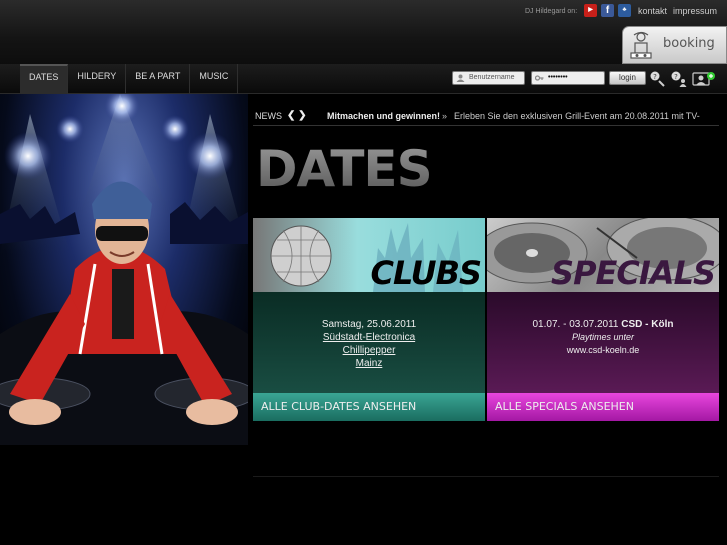 The width and height of the screenshot is (727, 545). What do you see at coordinates (558, 77) in the screenshot?
I see `password-value: ••••••••` at bounding box center [558, 77].